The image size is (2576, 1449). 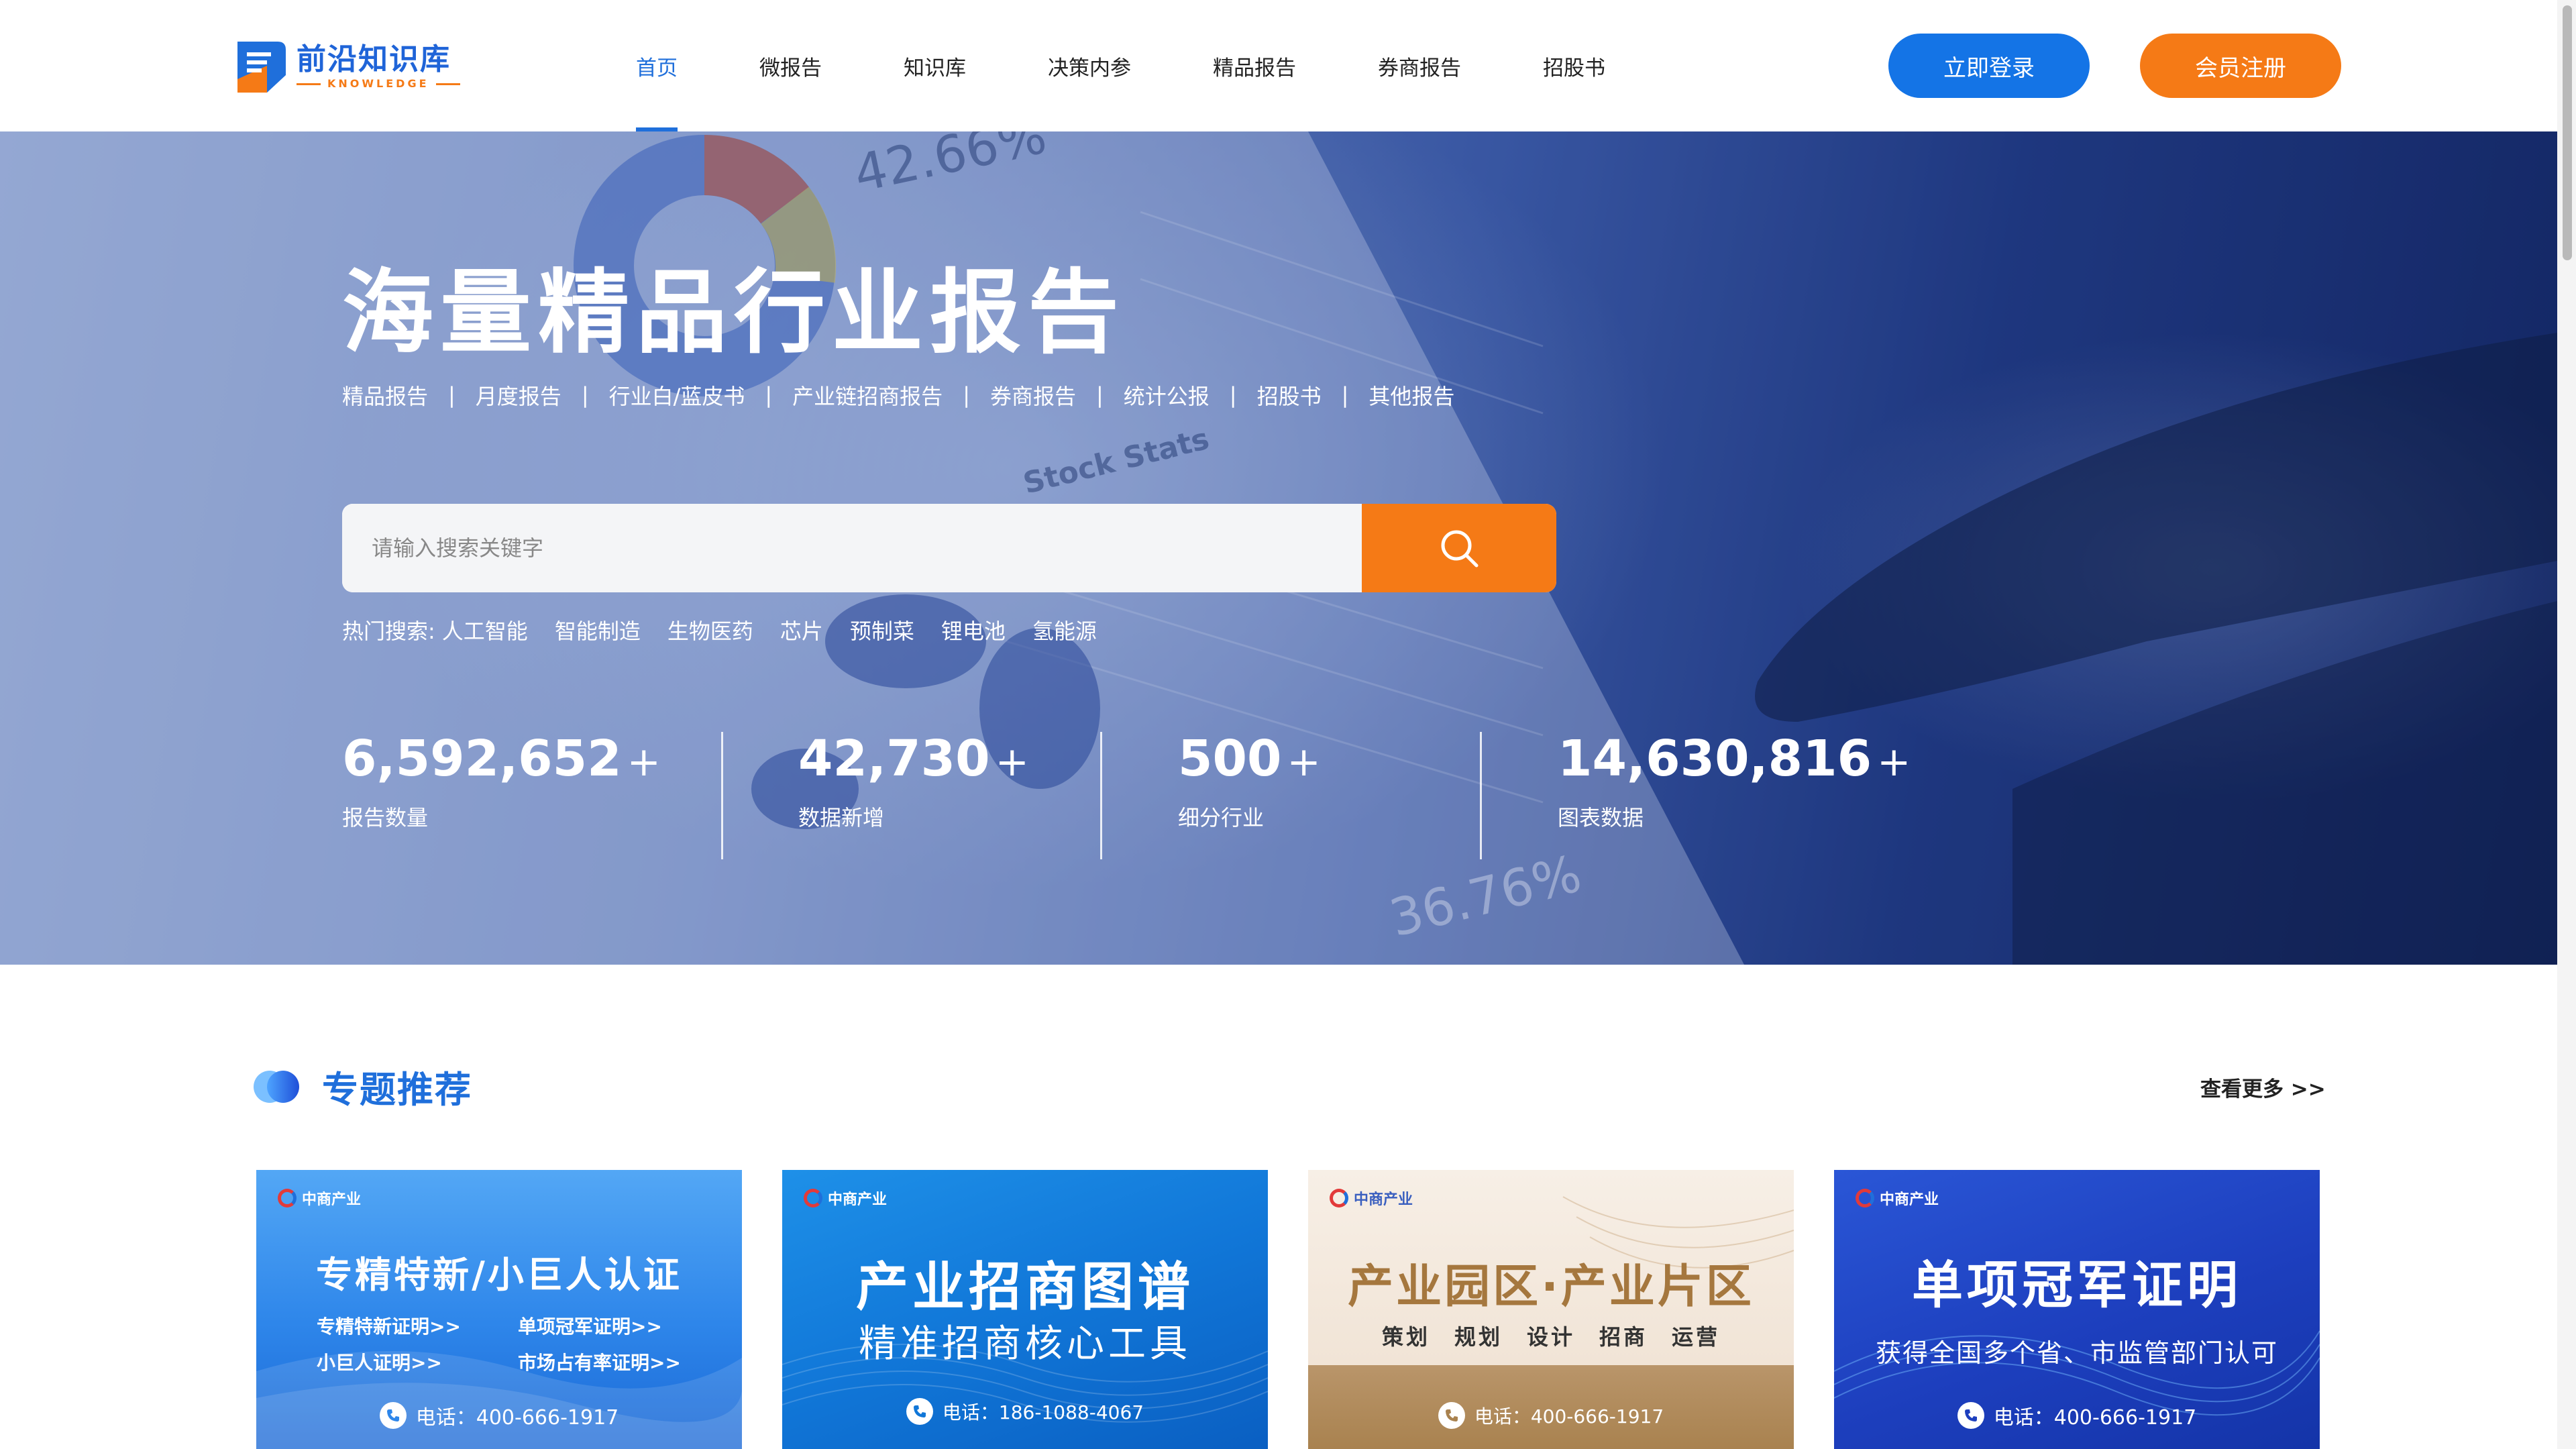 I want to click on card-title: 产业园区·产业片区, so click(x=1551, y=1286).